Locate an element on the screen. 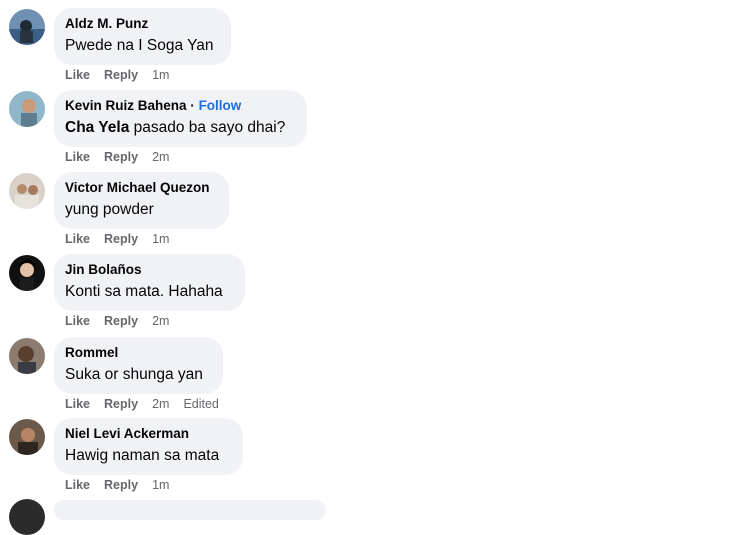 Image resolution: width=750 pixels, height=535 pixels. comment-text: Suka or shunga yan is located at coordinates (134, 374).